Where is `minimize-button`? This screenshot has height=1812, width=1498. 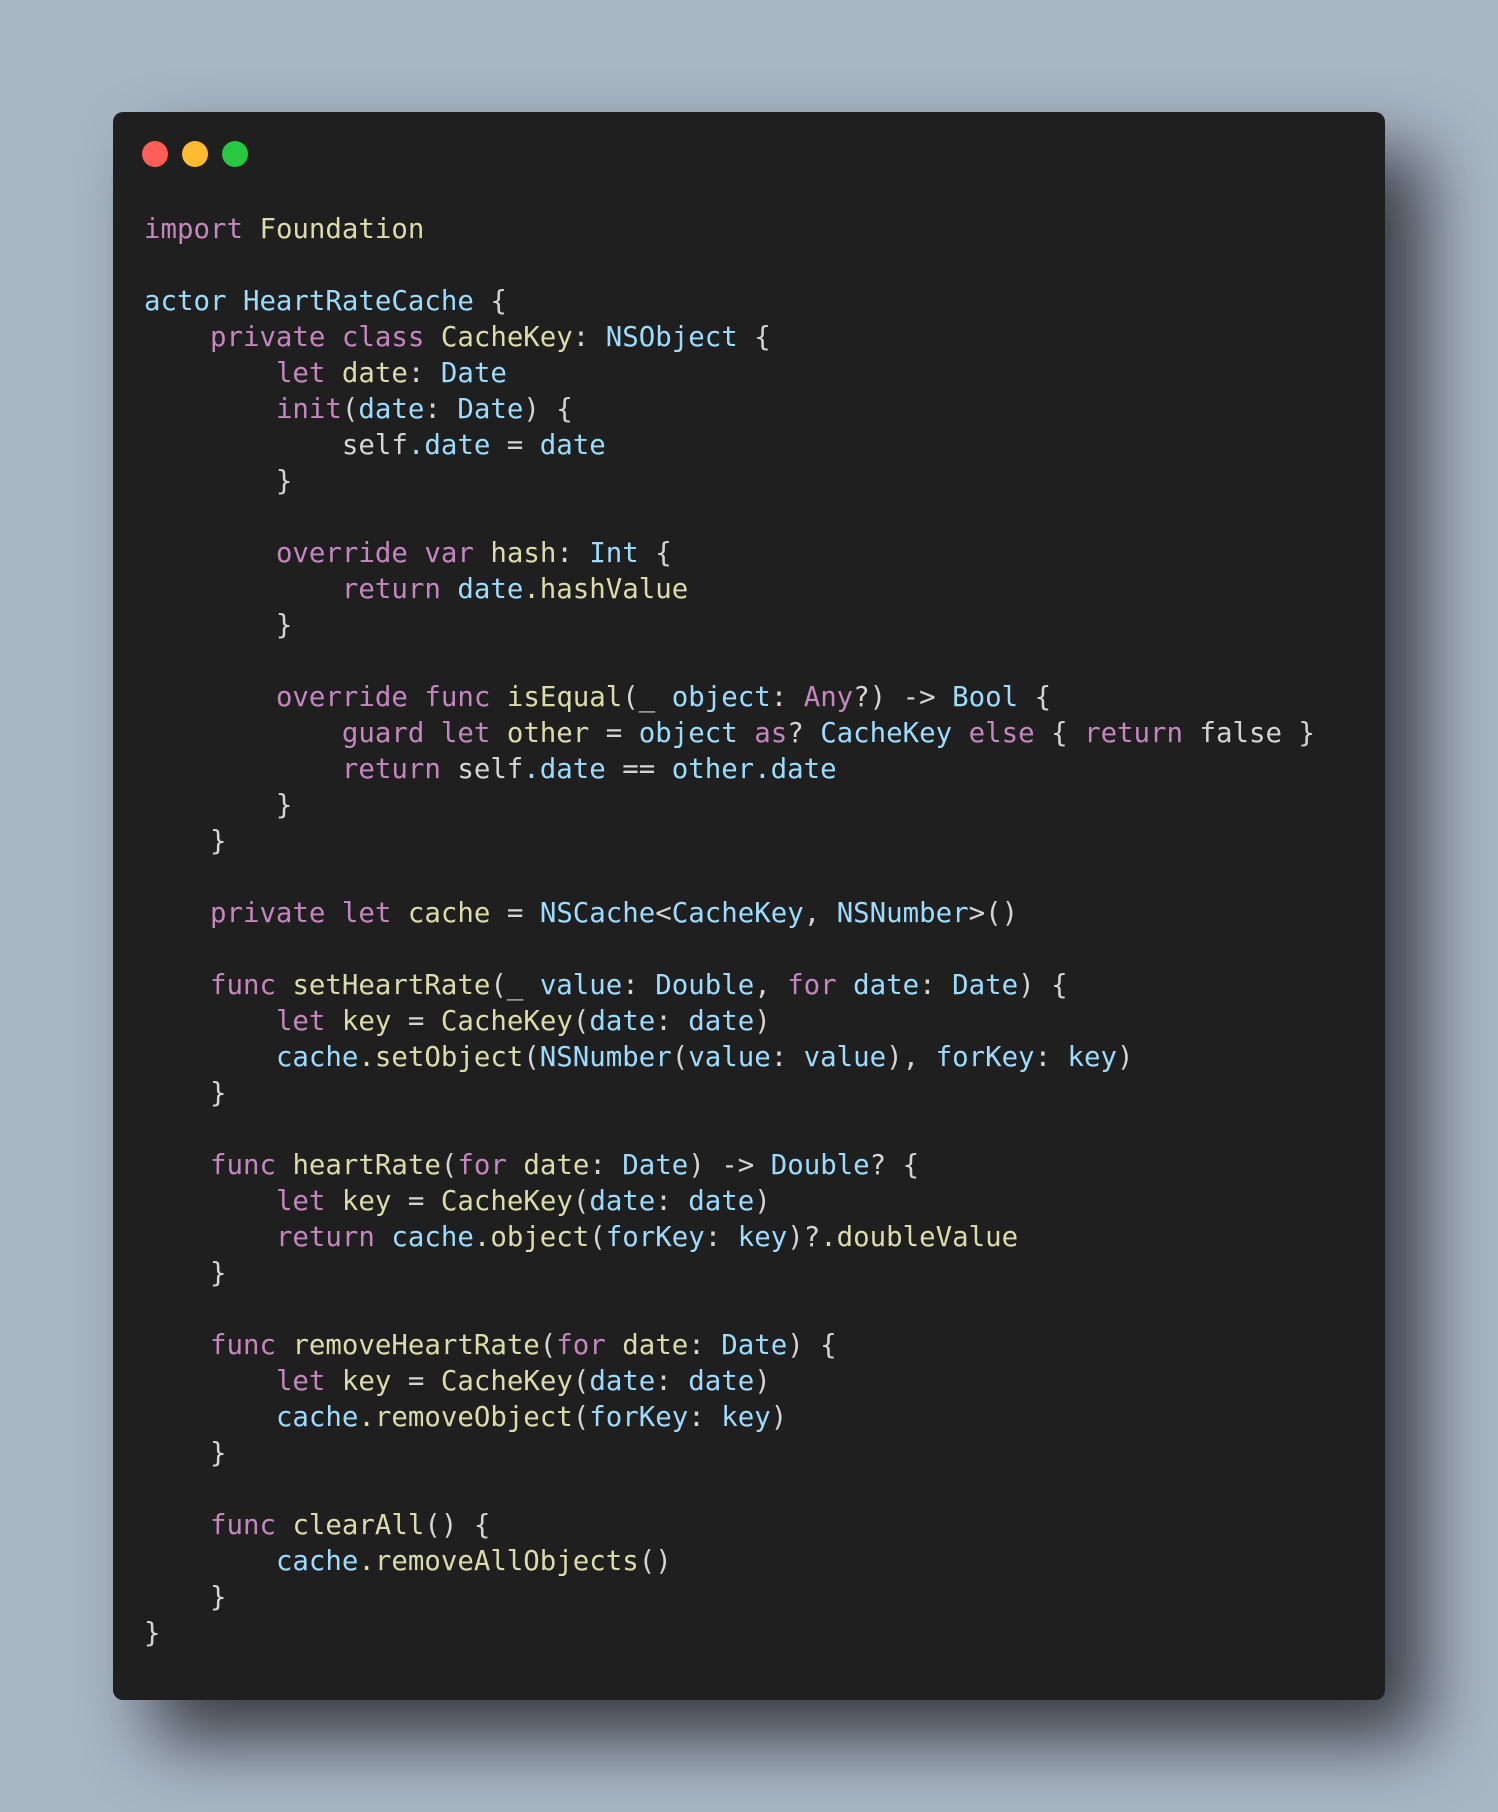
minimize-button is located at coordinates (195, 154).